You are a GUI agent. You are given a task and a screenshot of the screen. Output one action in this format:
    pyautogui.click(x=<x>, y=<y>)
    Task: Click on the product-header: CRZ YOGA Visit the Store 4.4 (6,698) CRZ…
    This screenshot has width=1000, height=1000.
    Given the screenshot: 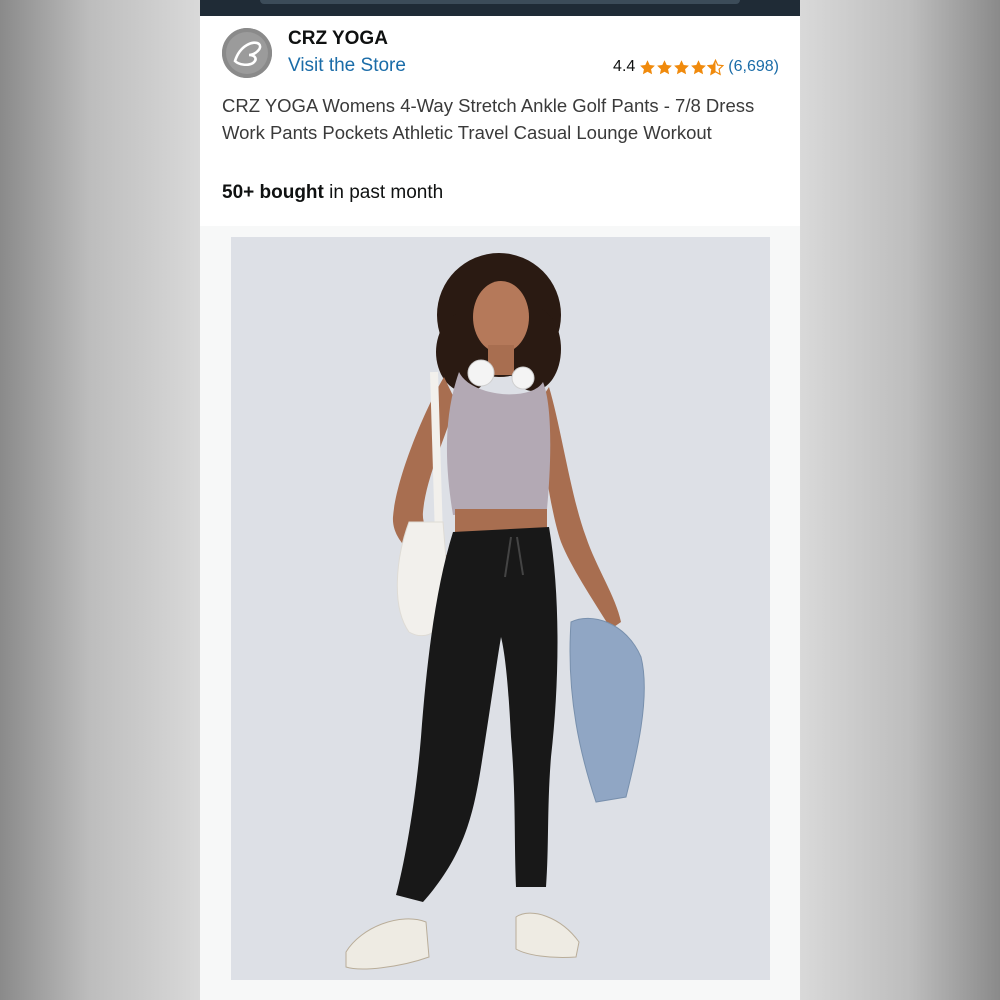 What is the action you would take?
    pyautogui.click(x=500, y=121)
    